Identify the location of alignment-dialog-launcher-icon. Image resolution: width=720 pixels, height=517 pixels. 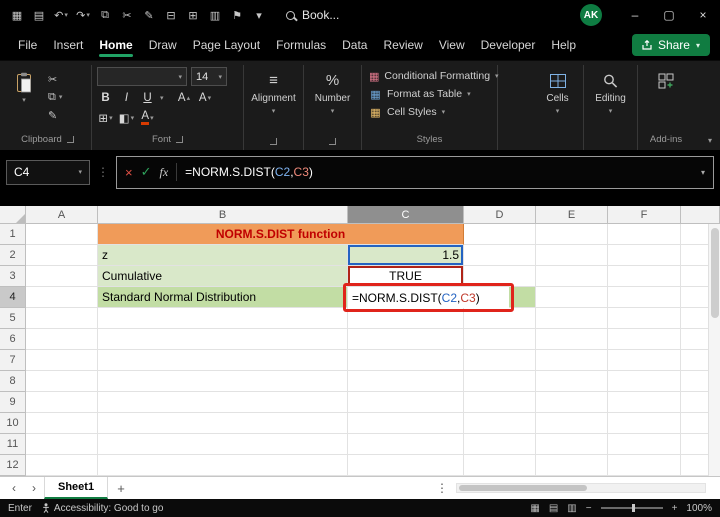
(273, 141).